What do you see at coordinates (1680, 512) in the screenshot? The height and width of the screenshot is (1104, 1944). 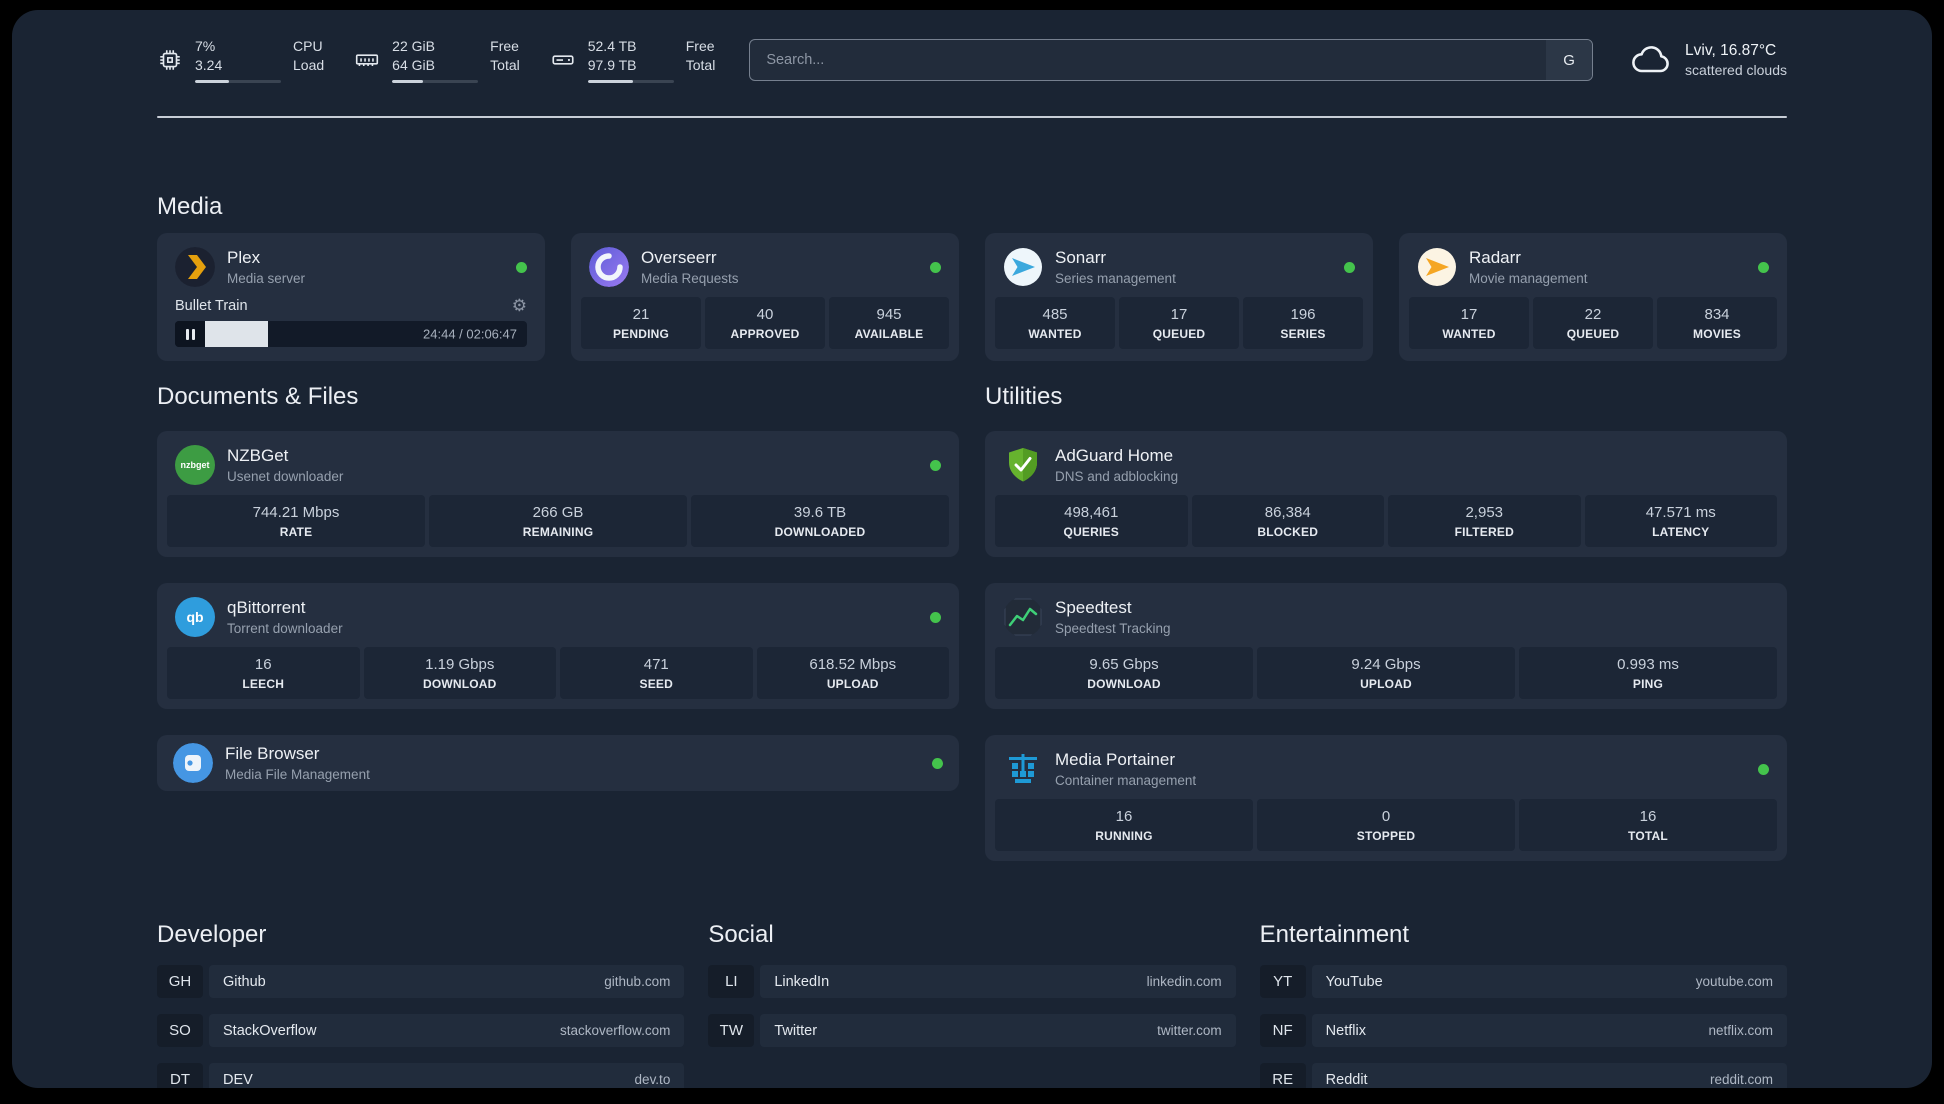 I see `stat-value: 47.571 ms` at bounding box center [1680, 512].